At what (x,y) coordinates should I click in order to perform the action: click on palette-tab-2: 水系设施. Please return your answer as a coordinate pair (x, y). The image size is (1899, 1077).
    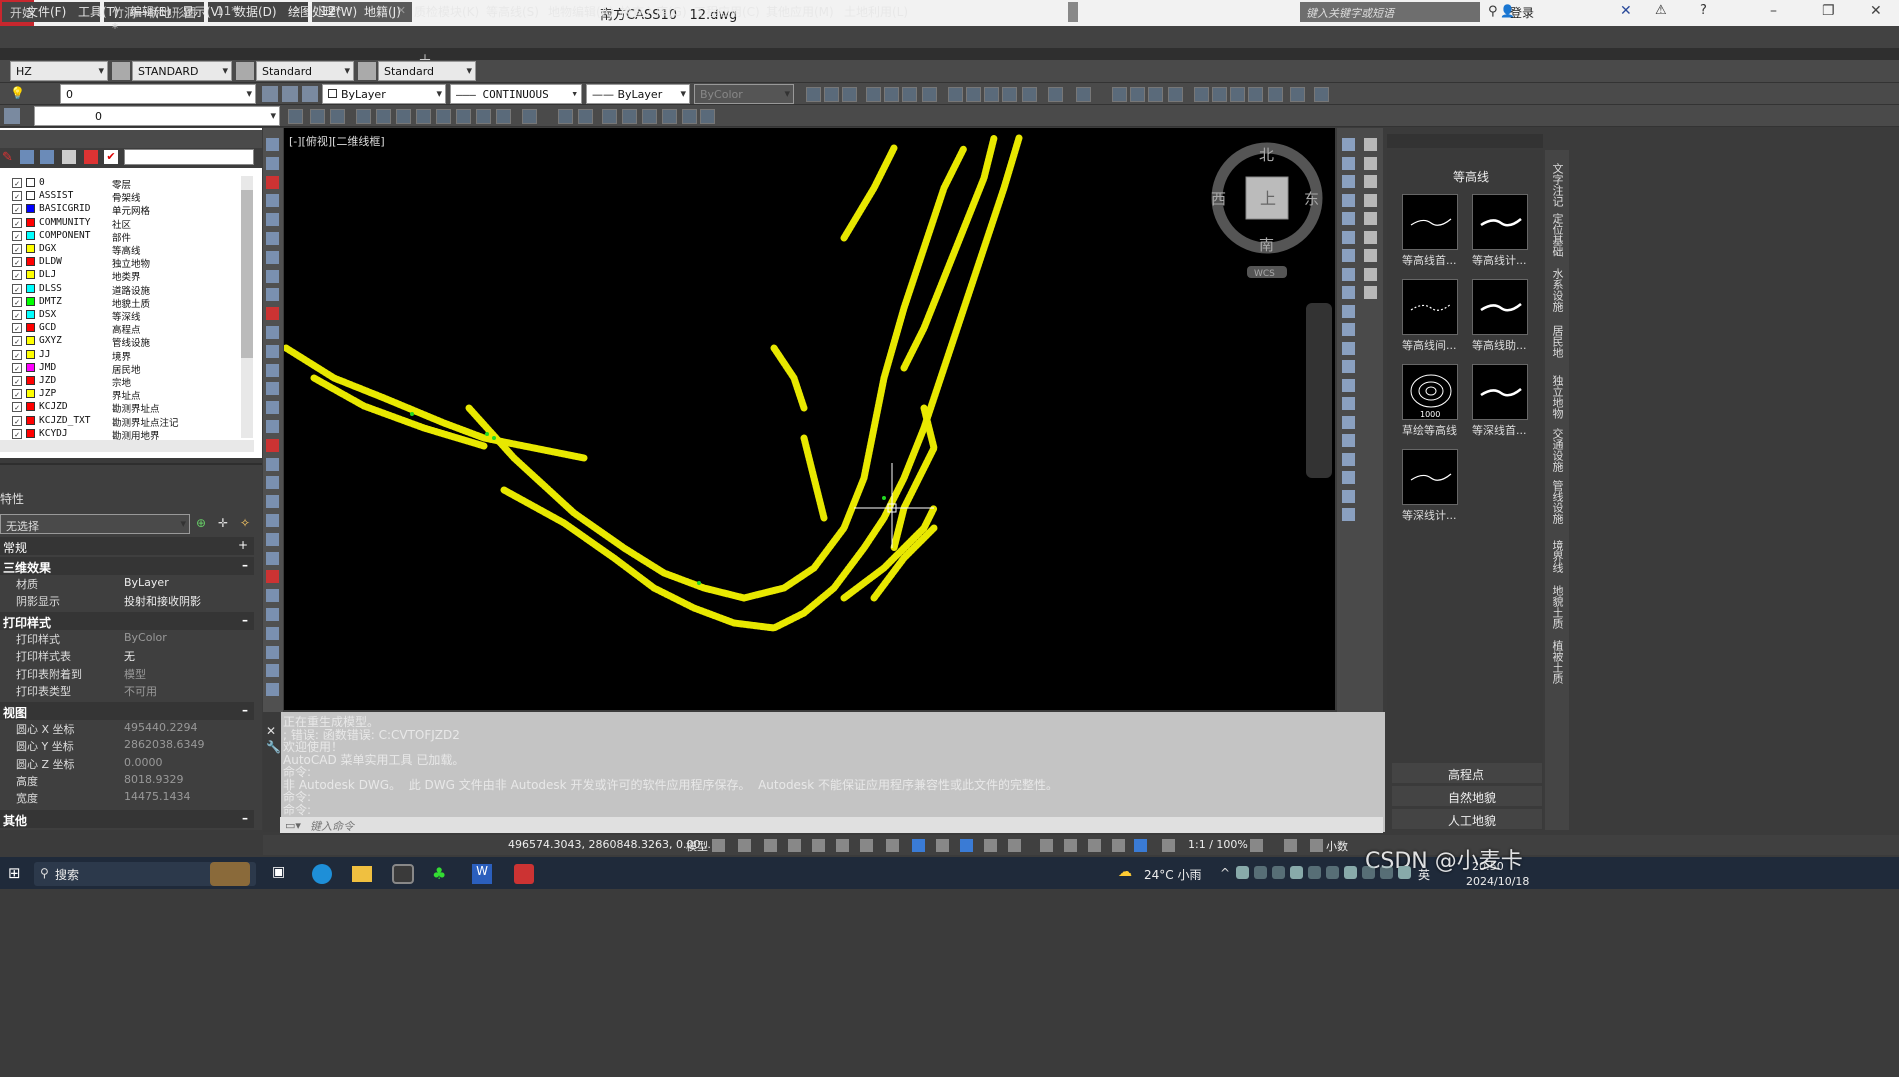
    Looking at the image, I should click on (1556, 290).